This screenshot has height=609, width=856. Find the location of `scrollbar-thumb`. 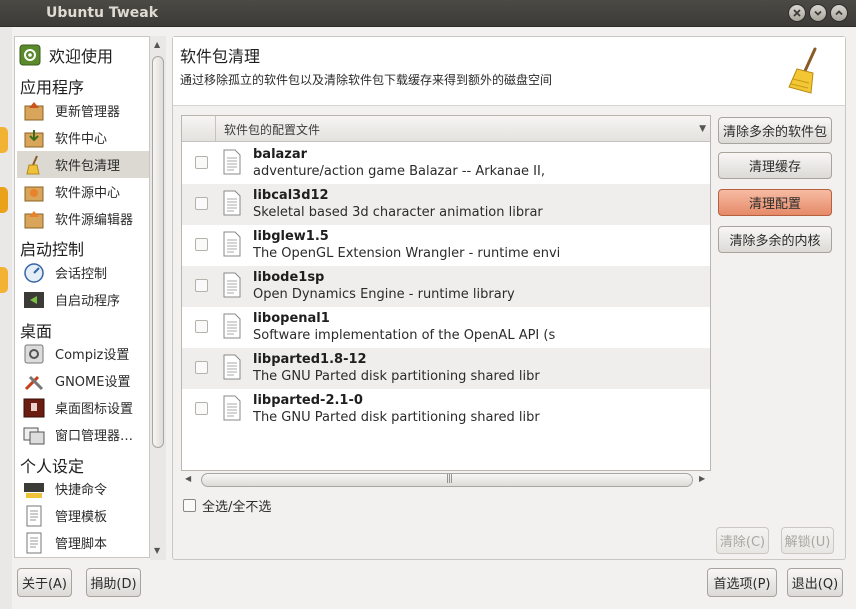

scrollbar-thumb is located at coordinates (158, 252).